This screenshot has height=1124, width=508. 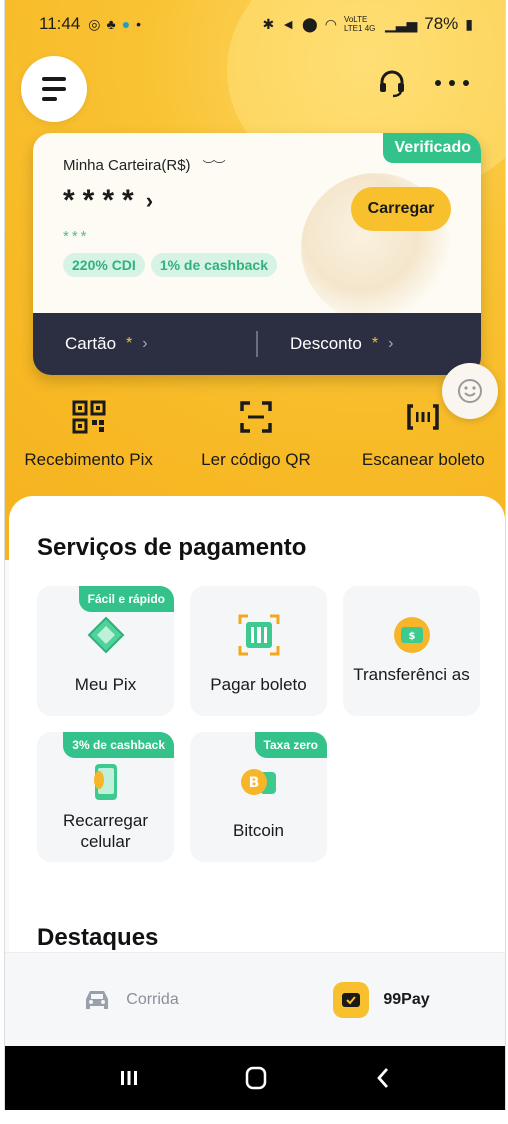 I want to click on service-pay-boleto: Pagar boleto, so click(x=258, y=651).